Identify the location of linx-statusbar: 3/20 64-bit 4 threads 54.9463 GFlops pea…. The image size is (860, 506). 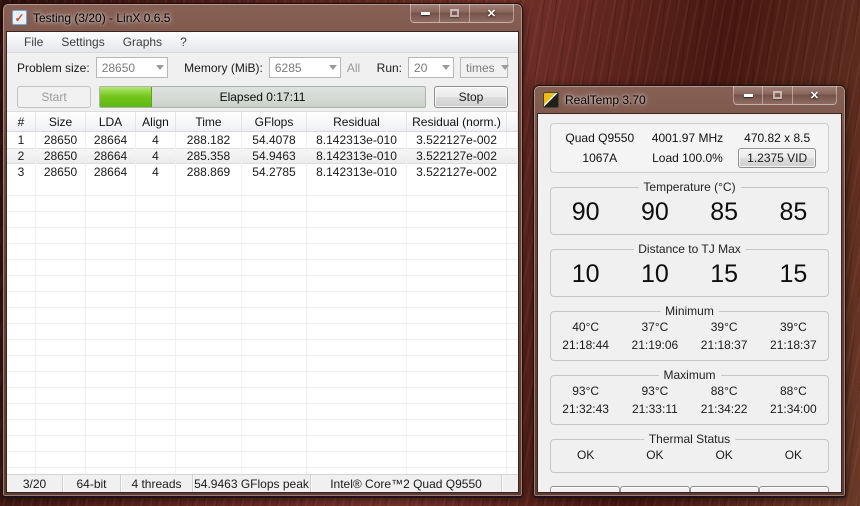
(262, 483).